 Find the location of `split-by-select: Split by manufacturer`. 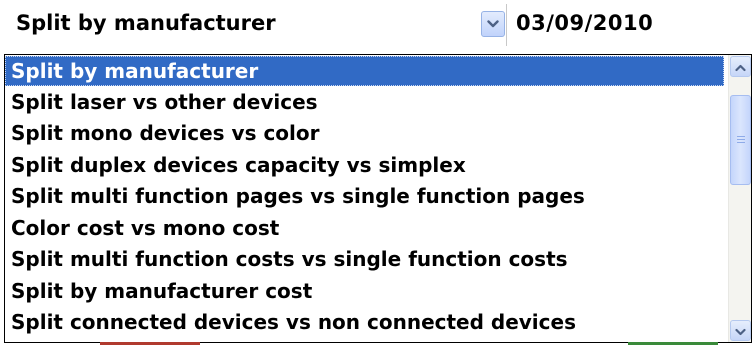

split-by-select: Split by manufacturer is located at coordinates (256, 25).